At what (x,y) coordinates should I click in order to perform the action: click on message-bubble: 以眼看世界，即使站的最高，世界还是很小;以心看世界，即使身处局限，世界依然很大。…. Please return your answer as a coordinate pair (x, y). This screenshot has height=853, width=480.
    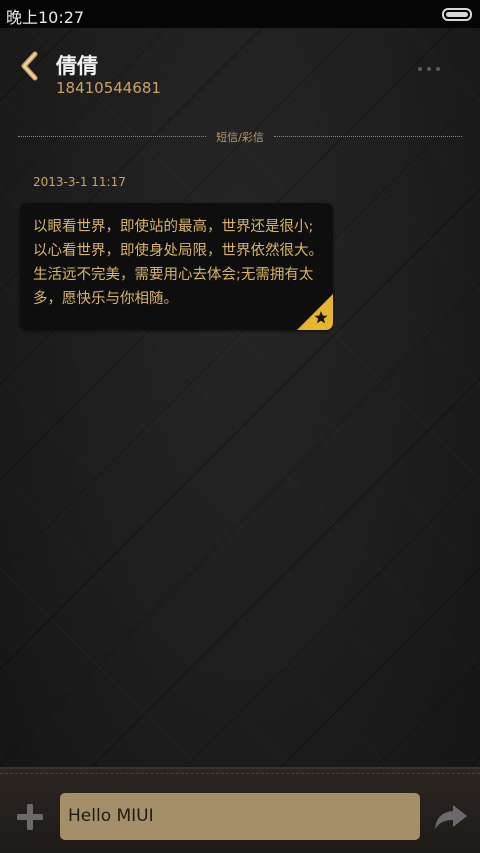
    Looking at the image, I should click on (176, 266).